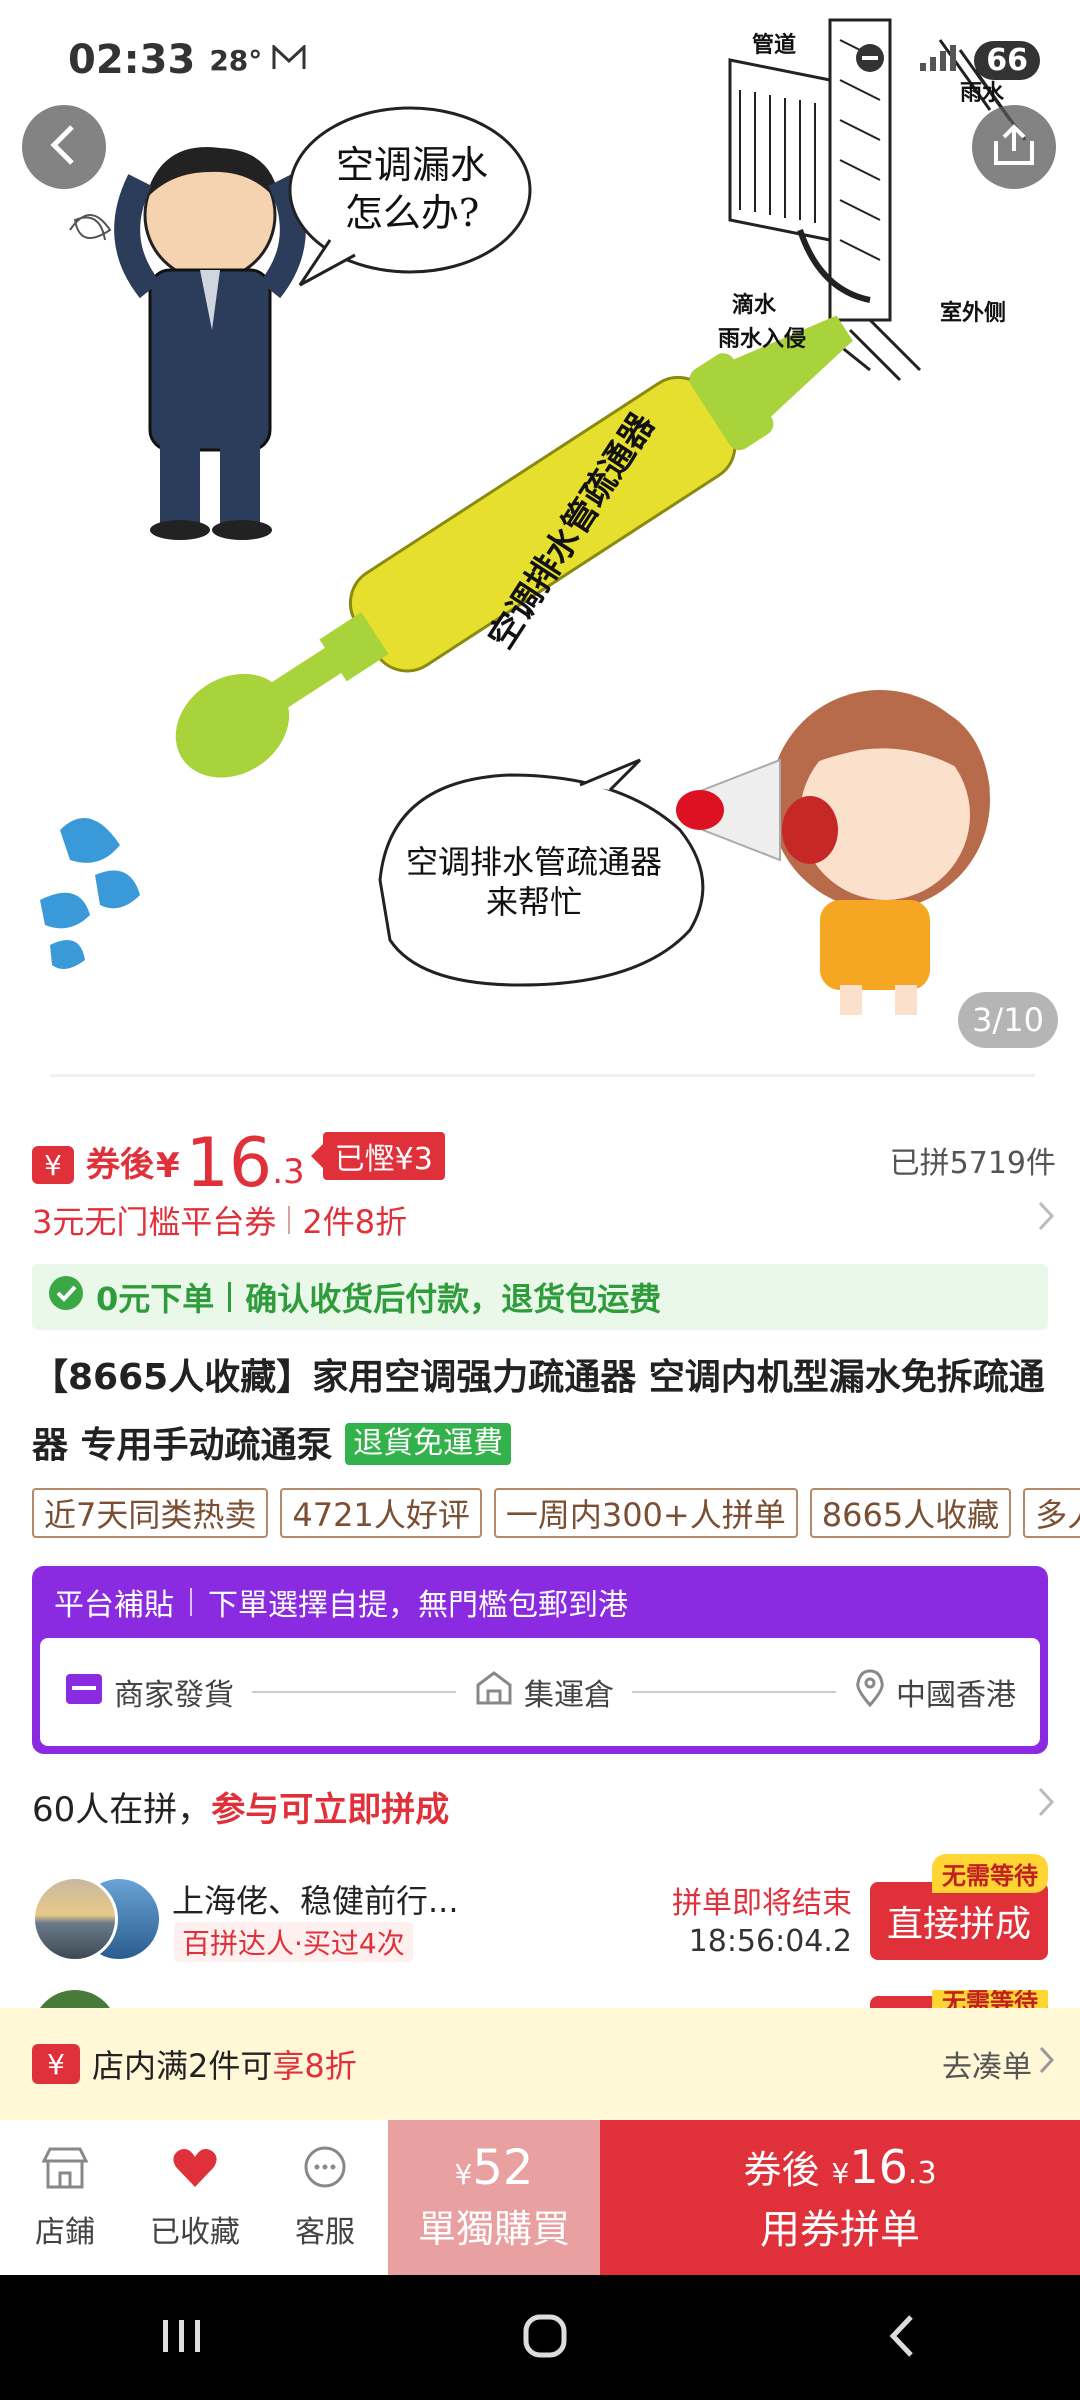 The width and height of the screenshot is (1080, 2400). Describe the element at coordinates (428, 1444) in the screenshot. I see `free-return-badge: 退貨免運費` at that location.